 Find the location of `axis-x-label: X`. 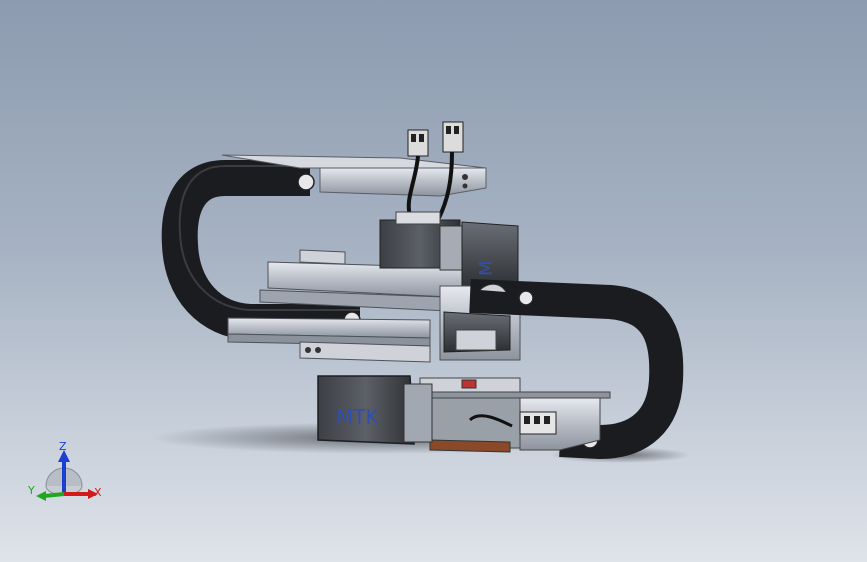

axis-x-label: X is located at coordinates (98, 492).